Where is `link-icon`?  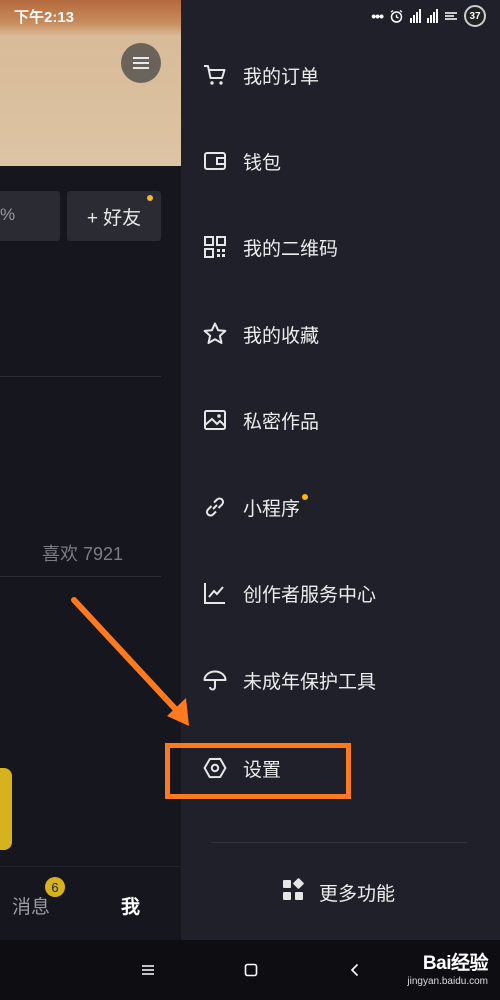 link-icon is located at coordinates (215, 507).